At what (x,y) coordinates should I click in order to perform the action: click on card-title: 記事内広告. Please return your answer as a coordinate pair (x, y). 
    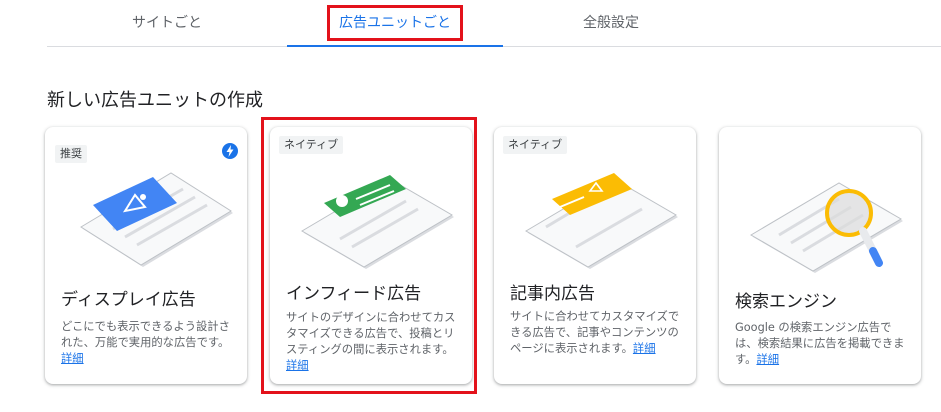
    Looking at the image, I should click on (552, 294).